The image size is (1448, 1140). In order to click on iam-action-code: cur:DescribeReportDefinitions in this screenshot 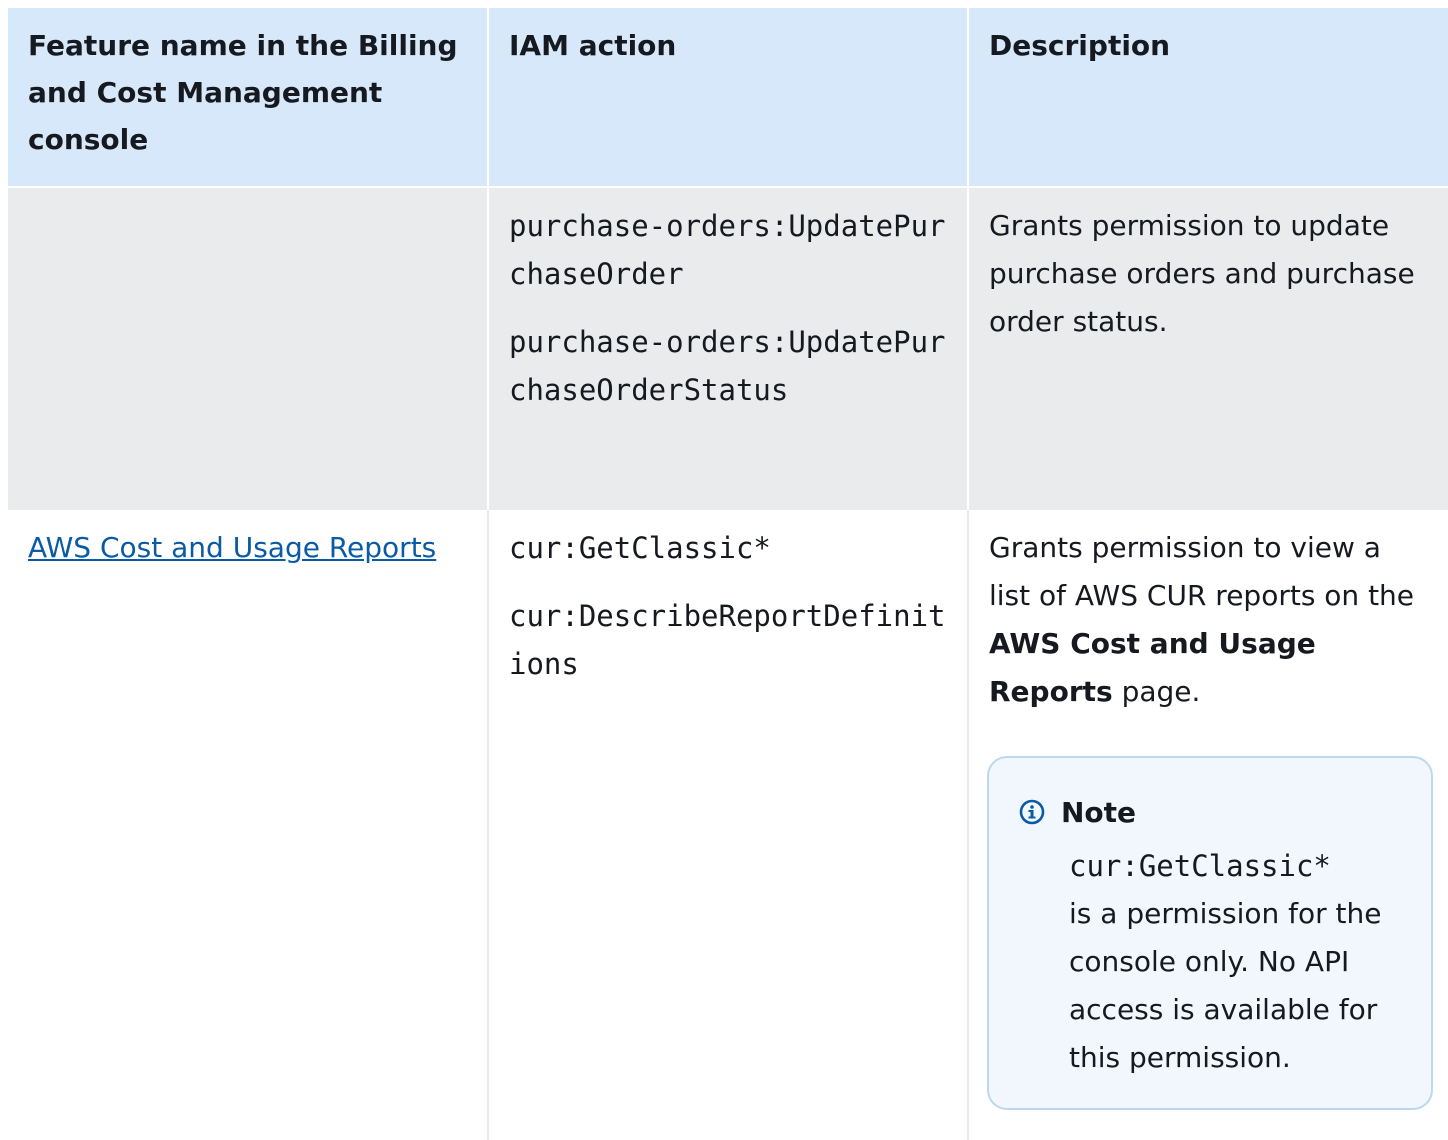, I will do `click(727, 640)`.